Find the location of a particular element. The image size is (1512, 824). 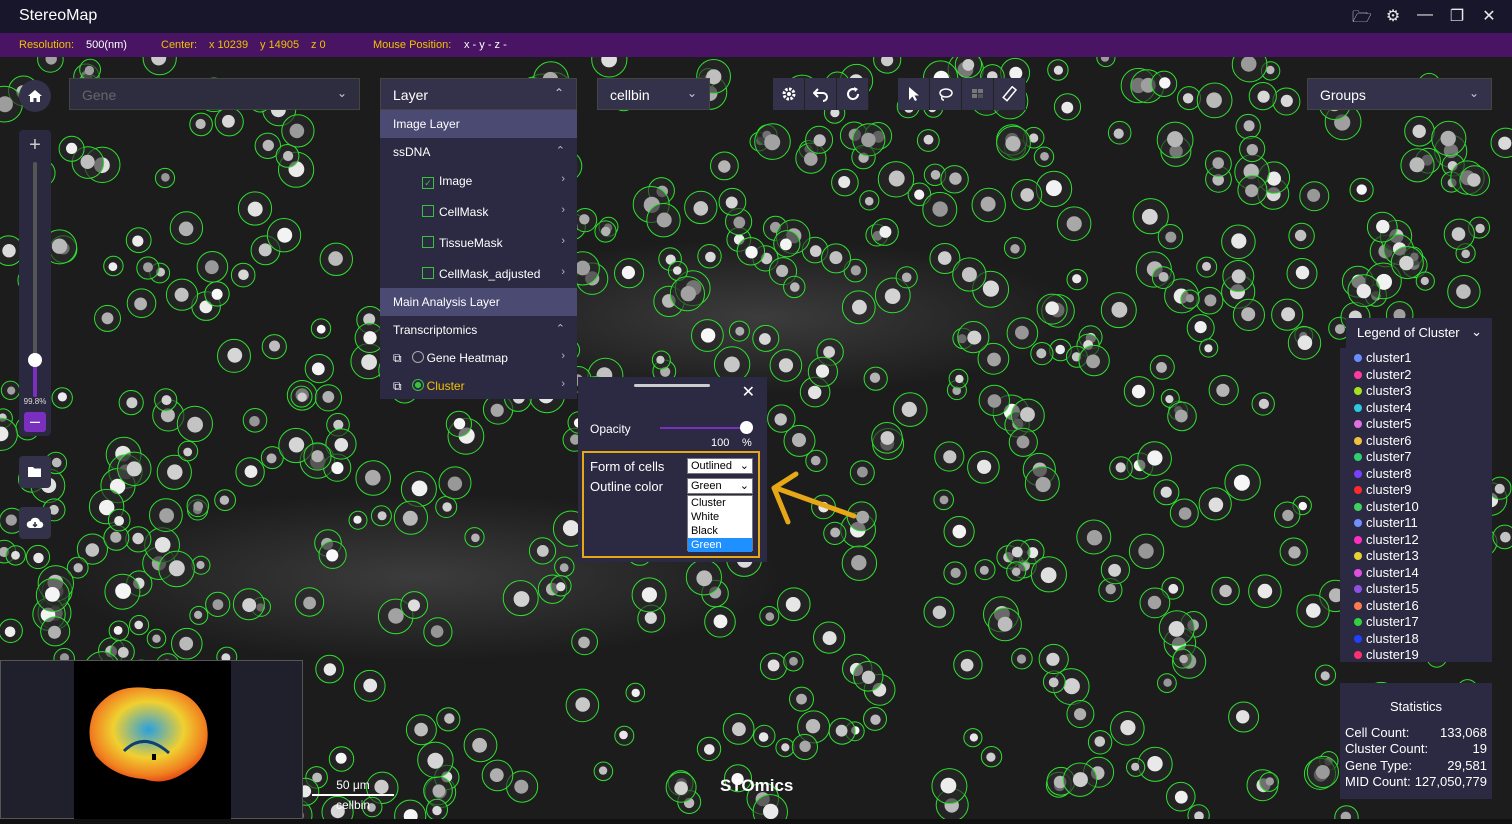

cellmask-checkbox is located at coordinates (428, 211).